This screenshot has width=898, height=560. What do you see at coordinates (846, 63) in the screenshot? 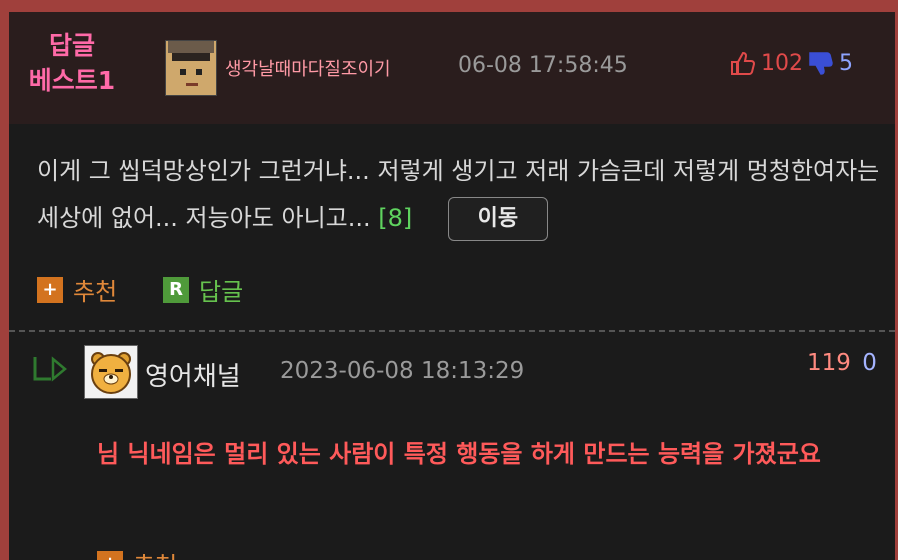
I see `dislike-count: 5` at bounding box center [846, 63].